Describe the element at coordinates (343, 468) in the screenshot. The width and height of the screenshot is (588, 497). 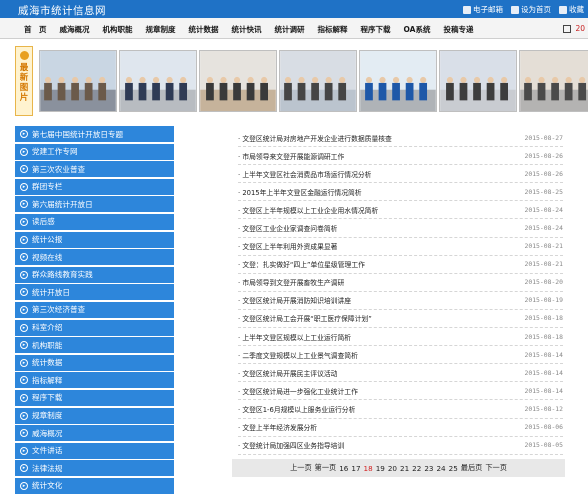
I see `page-number-link: 16` at that location.